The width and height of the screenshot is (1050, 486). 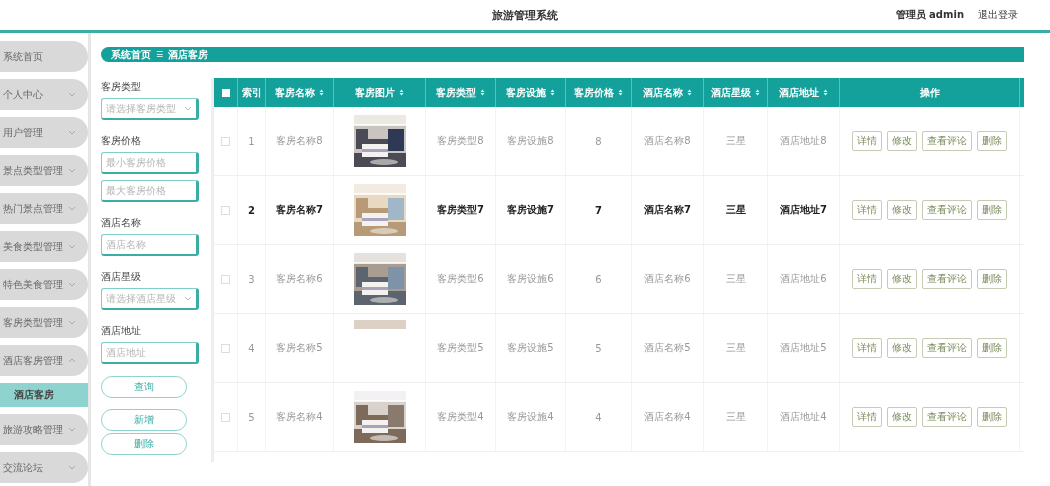 What do you see at coordinates (667, 417) in the screenshot?
I see `table-cell: 酒店名称4` at bounding box center [667, 417].